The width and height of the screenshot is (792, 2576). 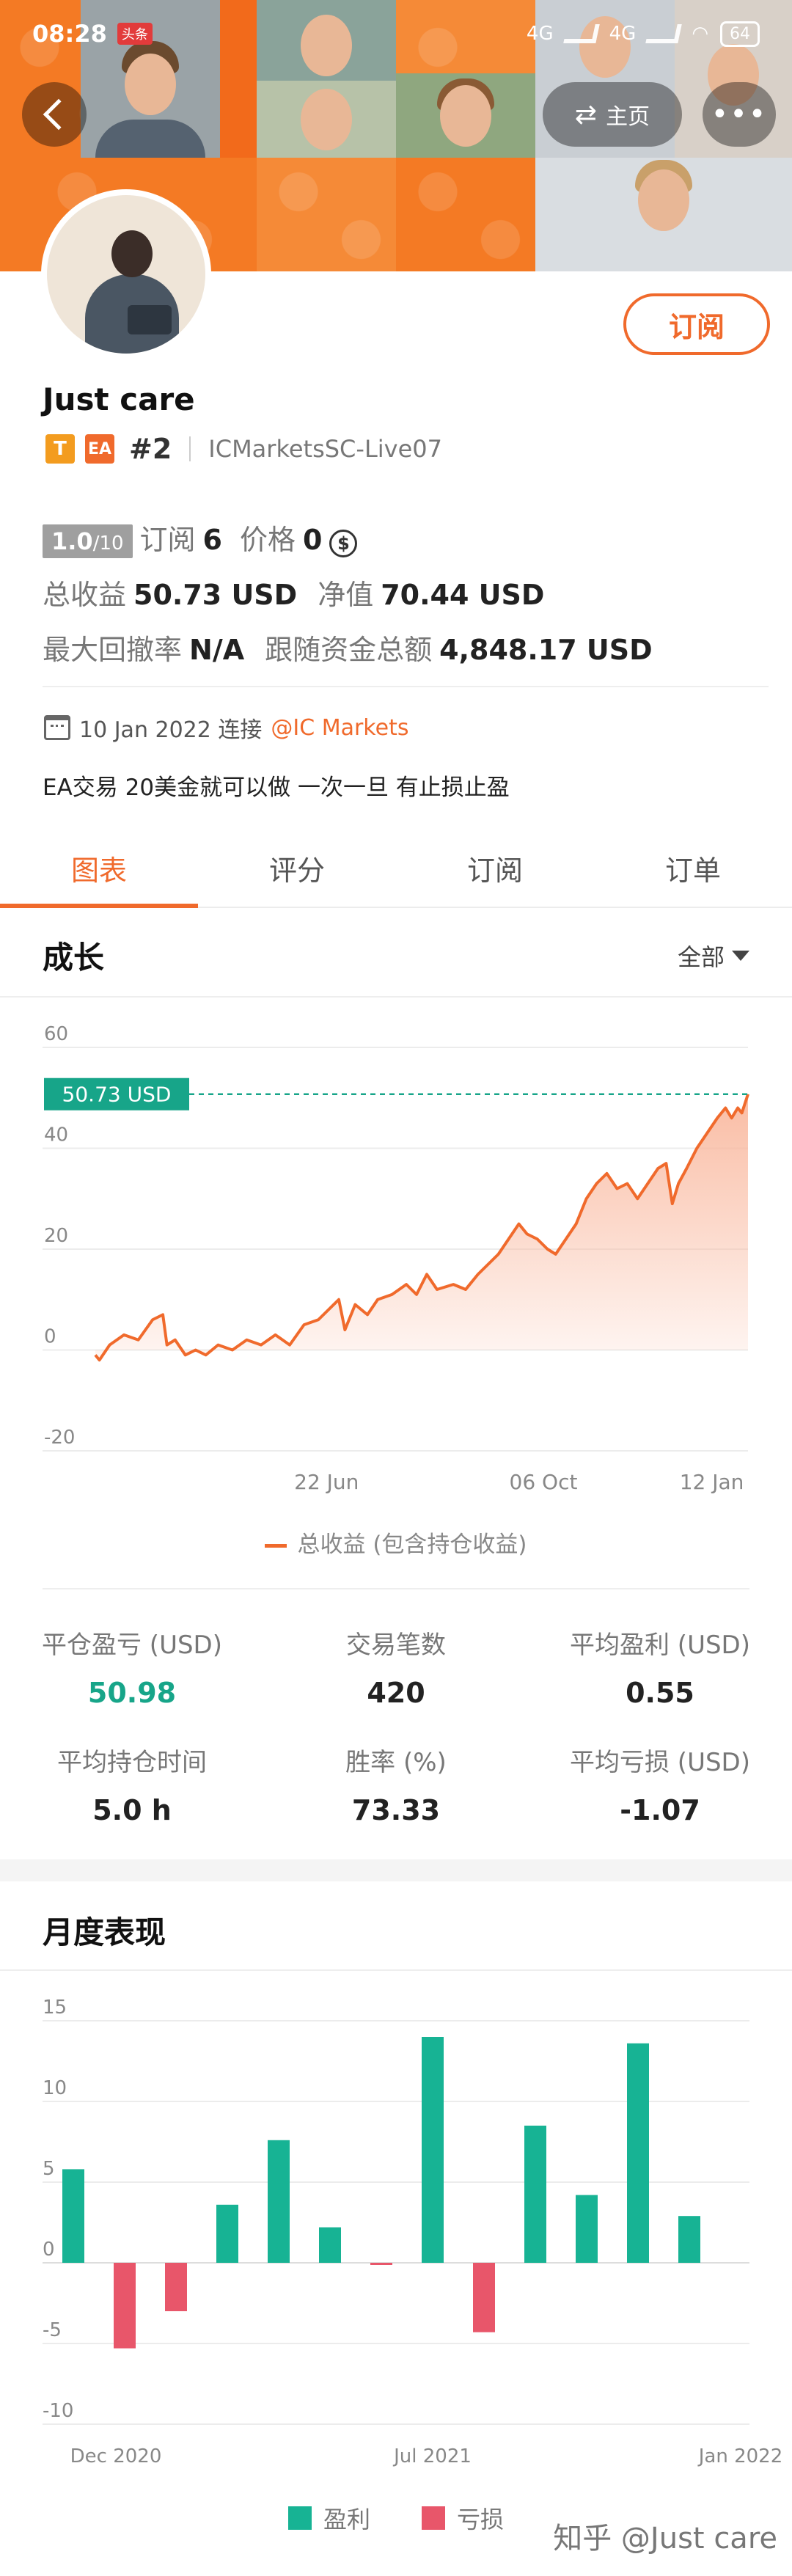 I want to click on follow-value: 4,848.17 USD, so click(x=546, y=650).